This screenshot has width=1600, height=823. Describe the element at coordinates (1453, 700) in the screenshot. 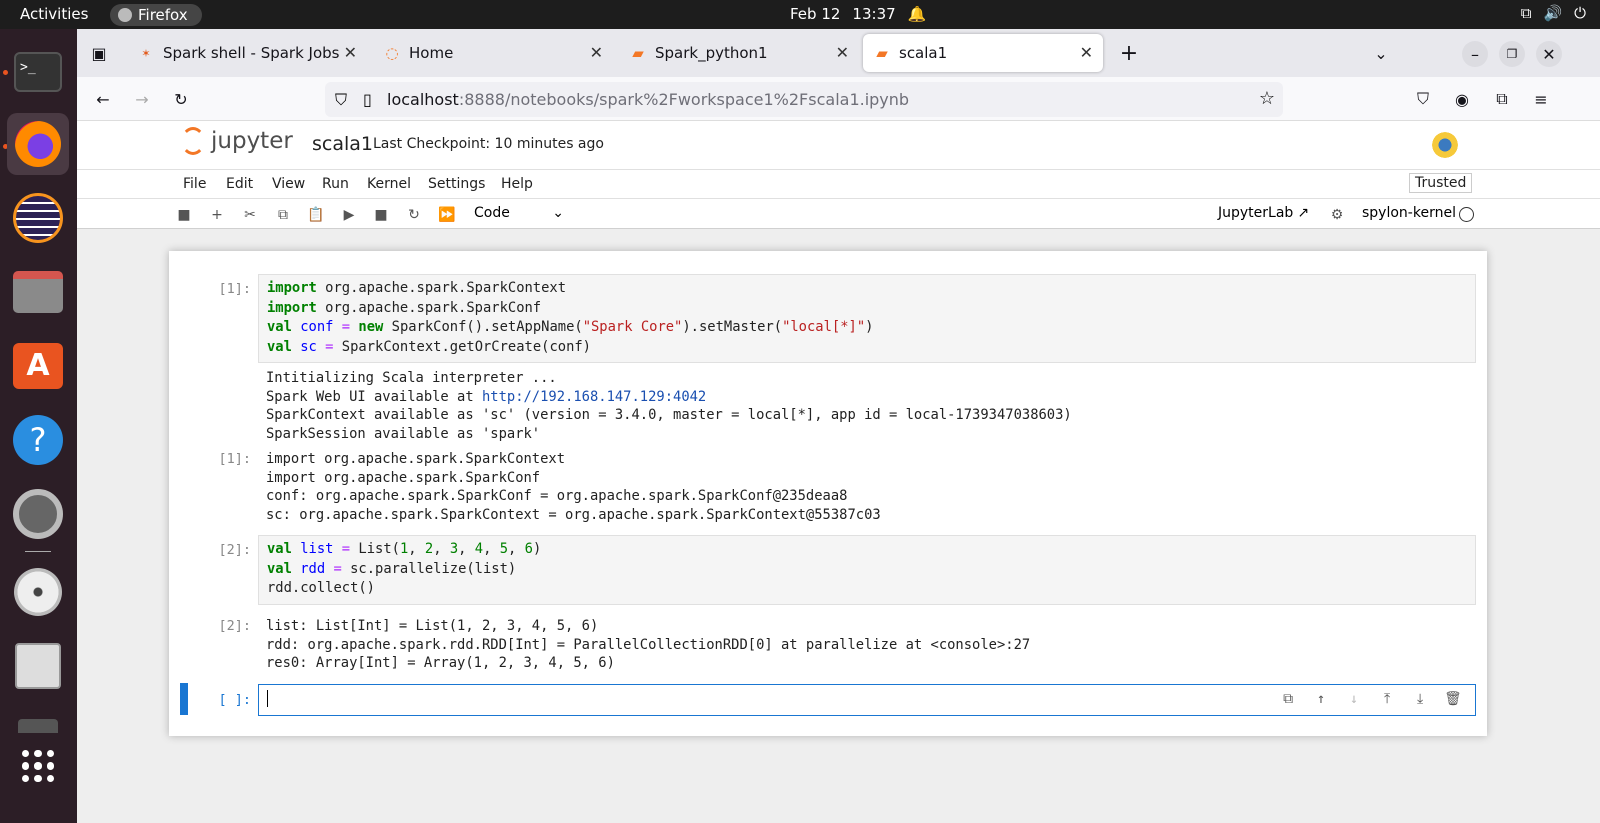

I see `delete-cell-trash-icon: 🗑` at that location.